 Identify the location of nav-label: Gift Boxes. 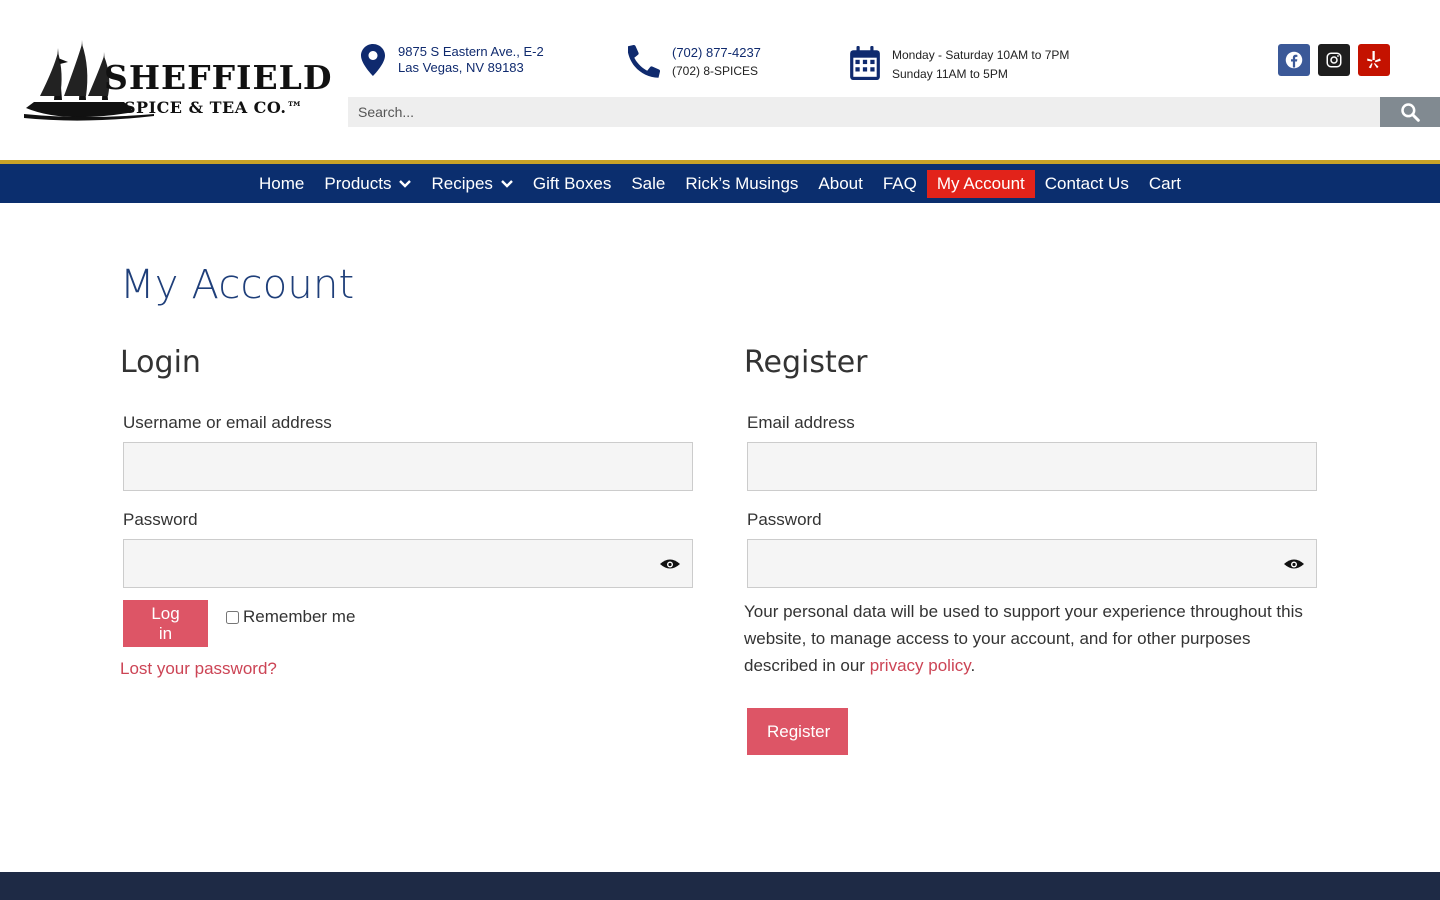
(572, 183).